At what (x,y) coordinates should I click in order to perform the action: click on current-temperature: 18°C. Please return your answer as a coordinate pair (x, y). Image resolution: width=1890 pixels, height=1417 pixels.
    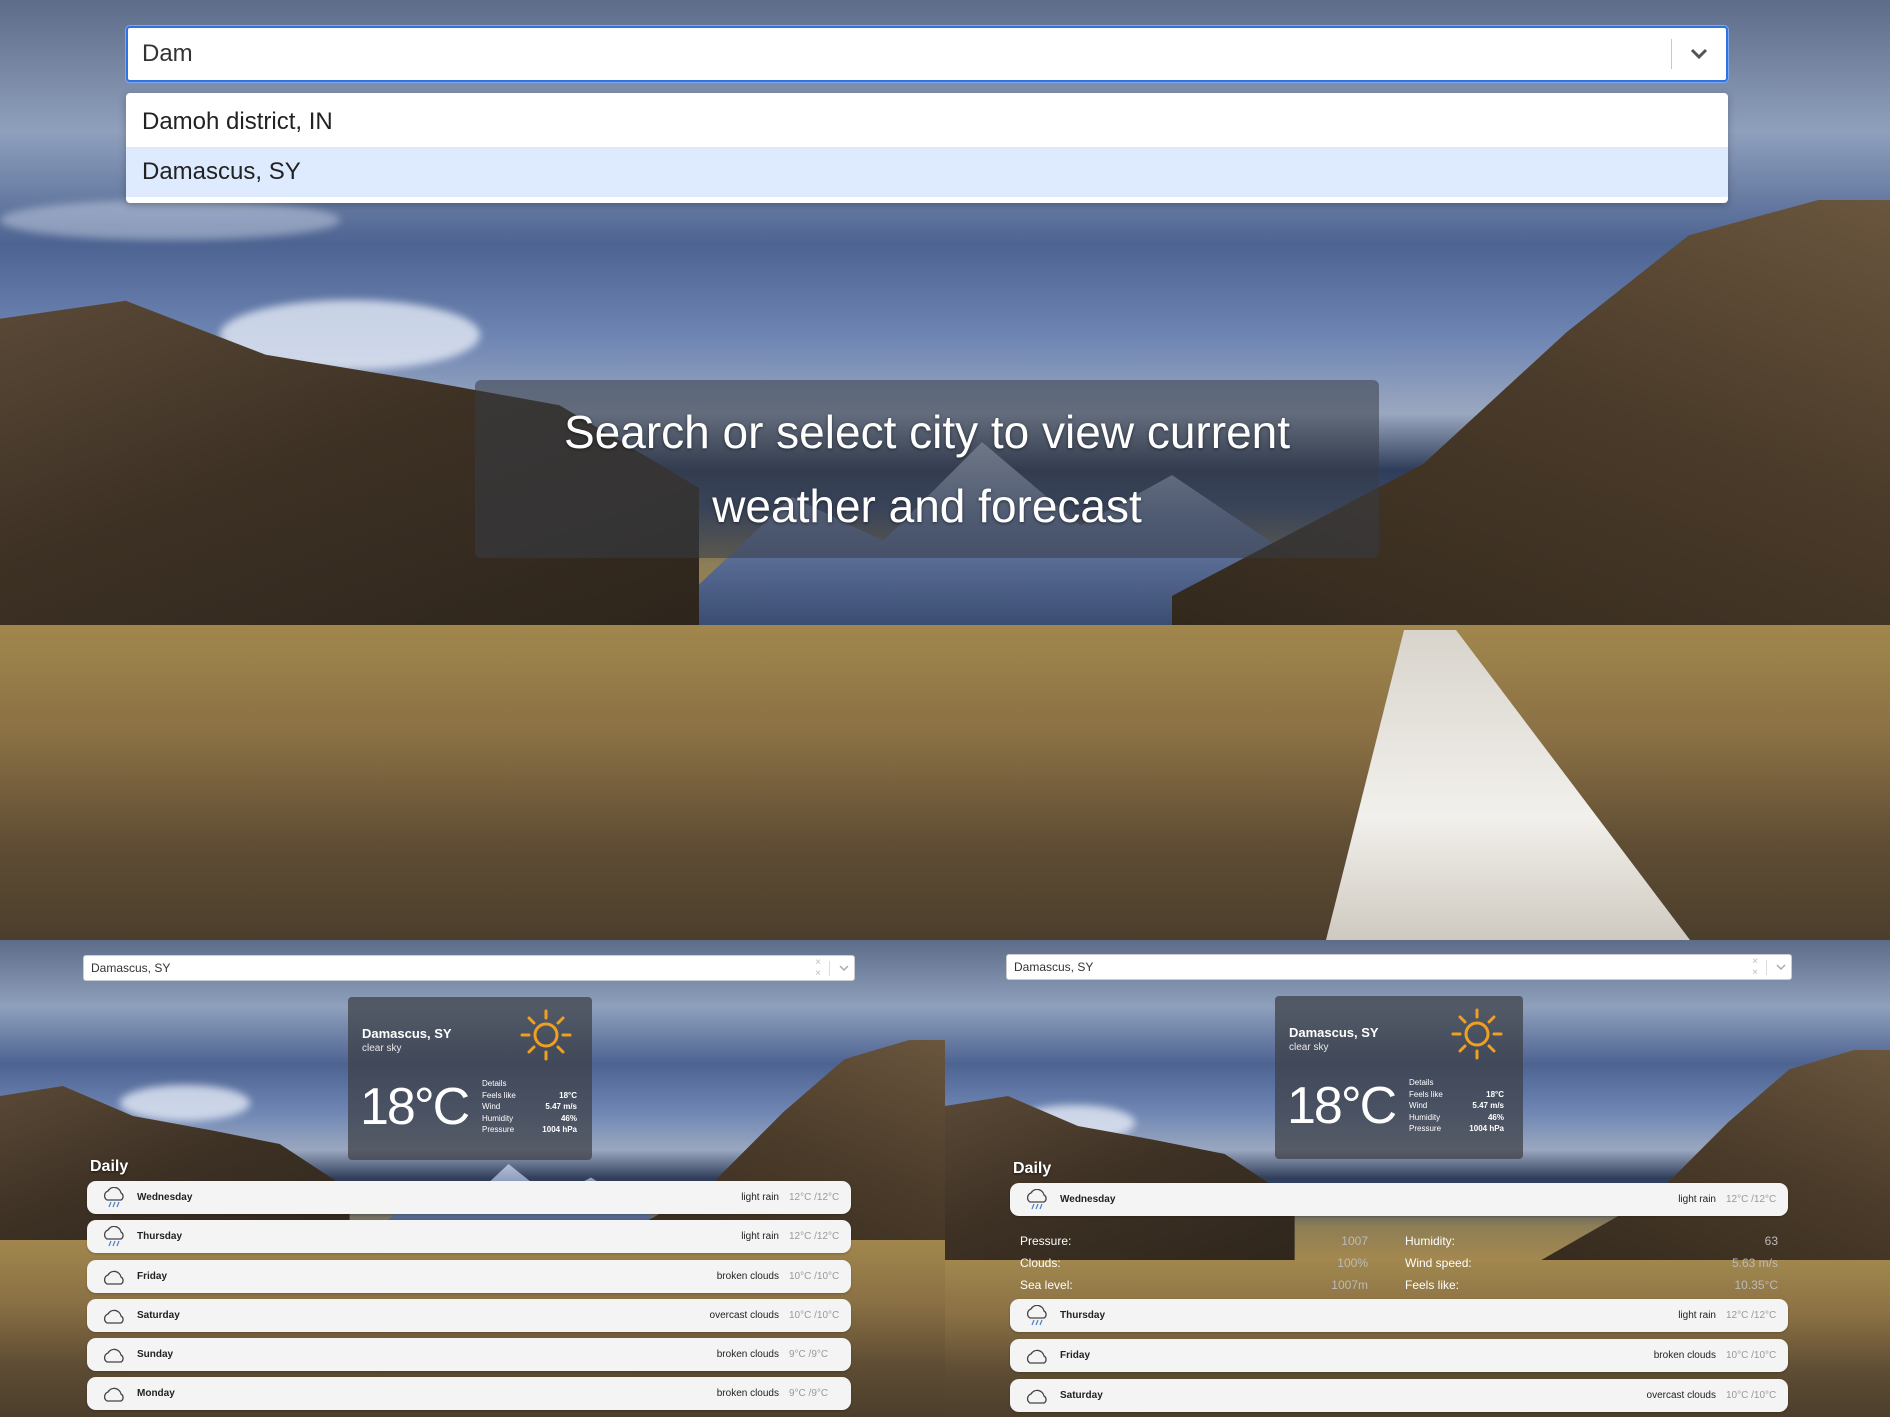
    Looking at the image, I should click on (1342, 1106).